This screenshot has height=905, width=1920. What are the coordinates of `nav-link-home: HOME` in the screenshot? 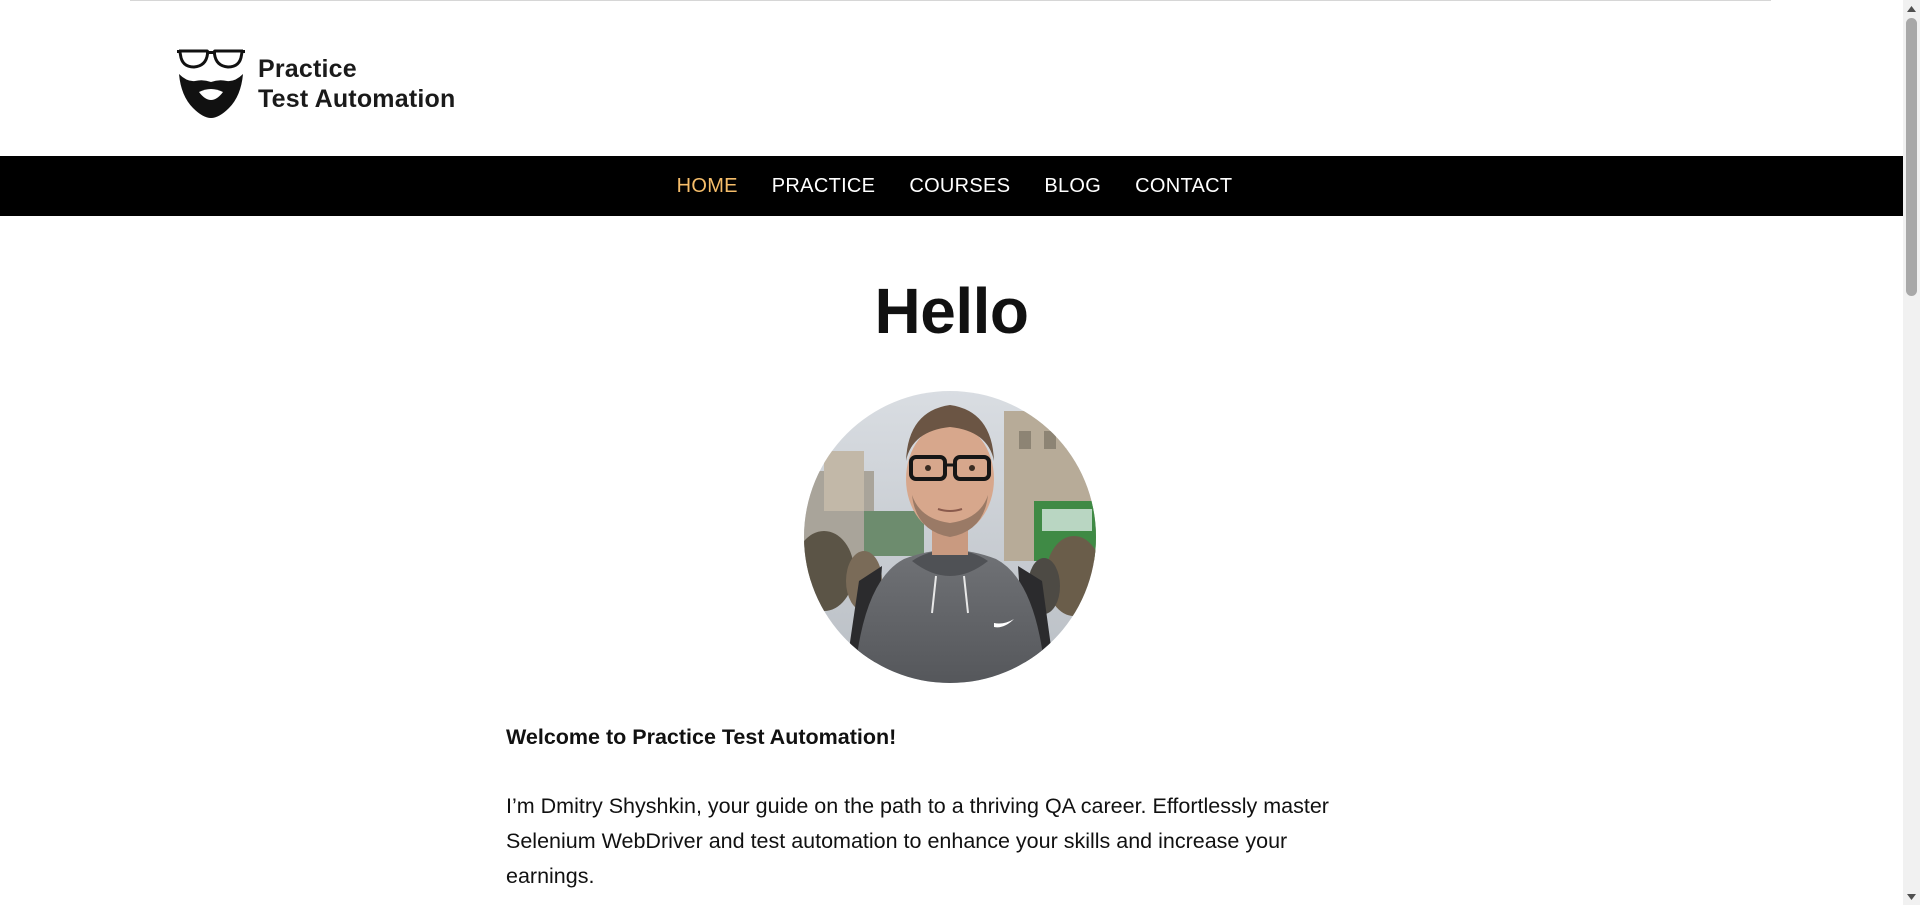 It's located at (707, 186).